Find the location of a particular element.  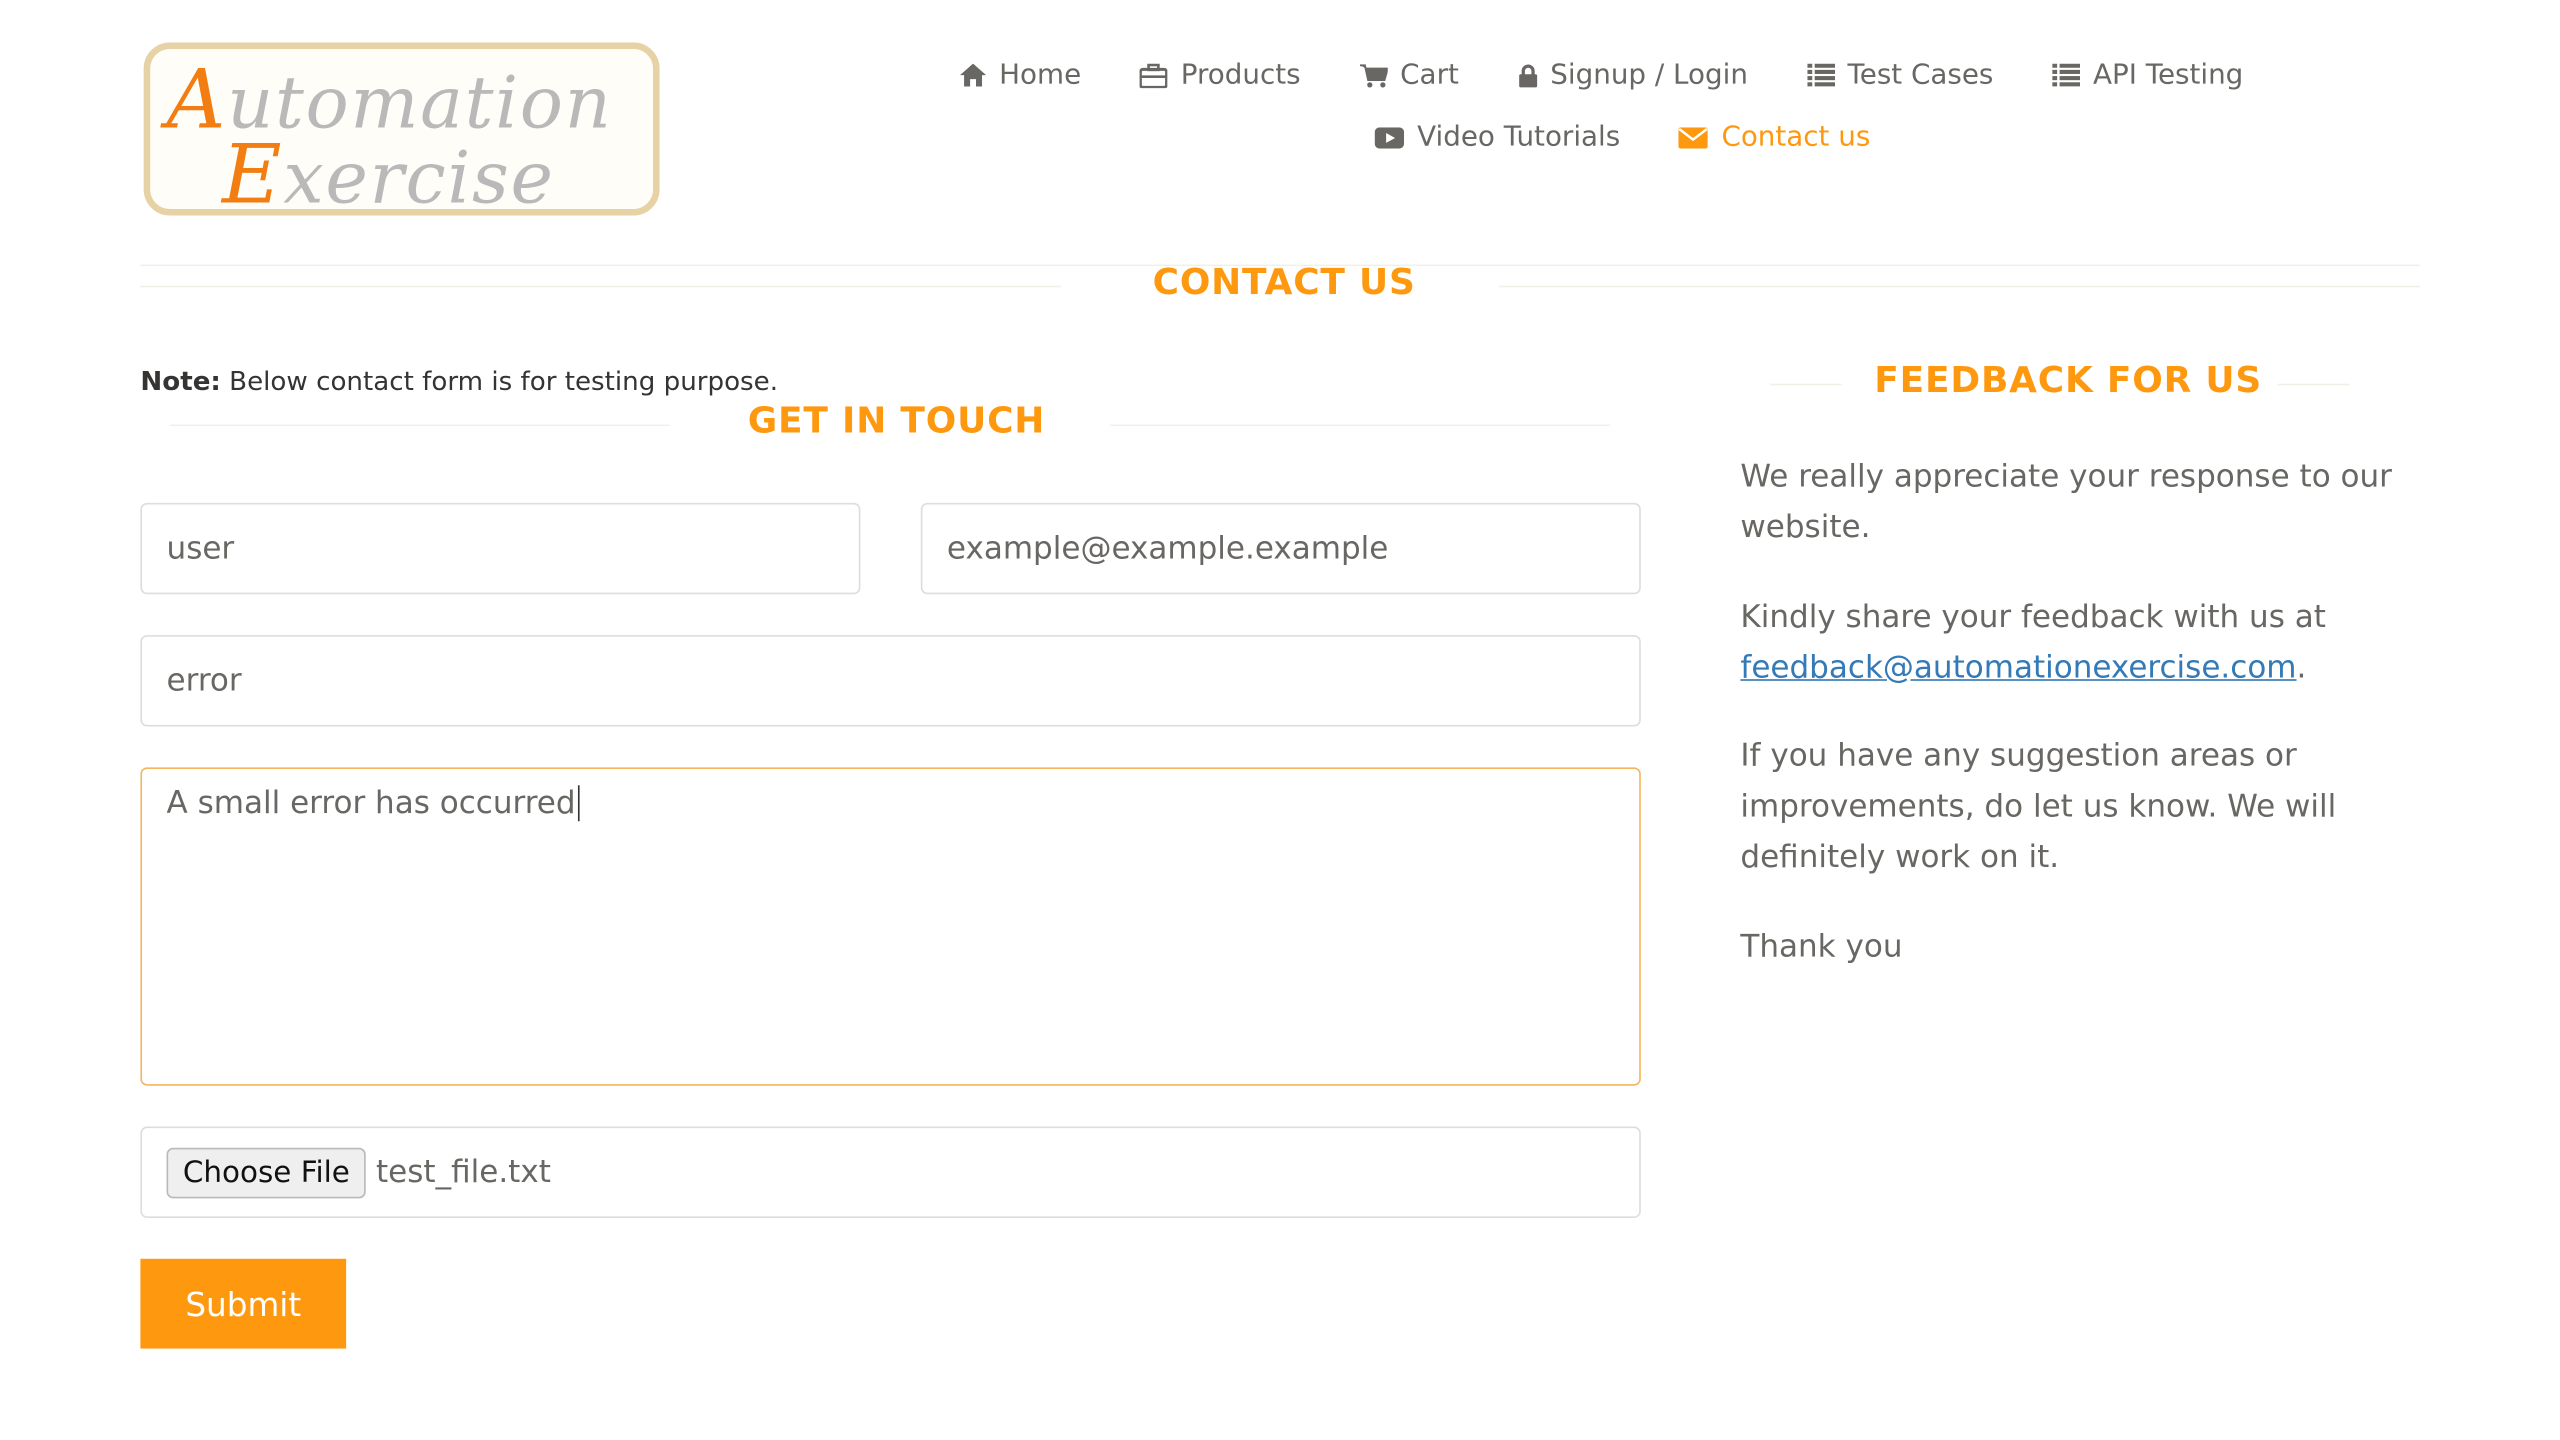

site-logo: Automation Exercise is located at coordinates (401, 129).